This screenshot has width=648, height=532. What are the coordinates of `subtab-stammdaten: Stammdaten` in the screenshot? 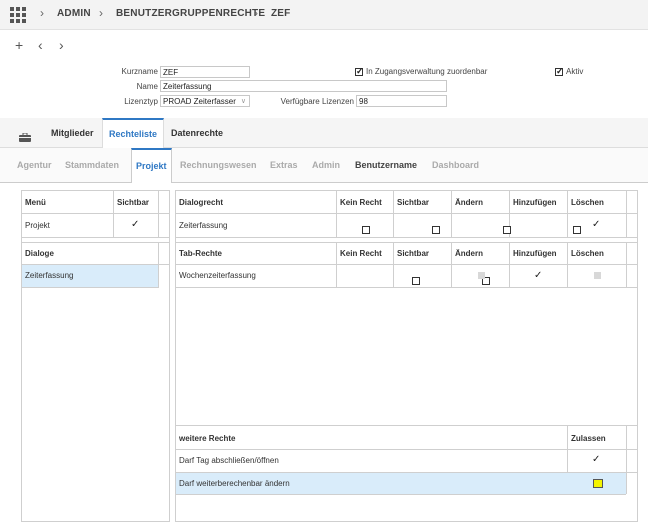 It's located at (92, 165).